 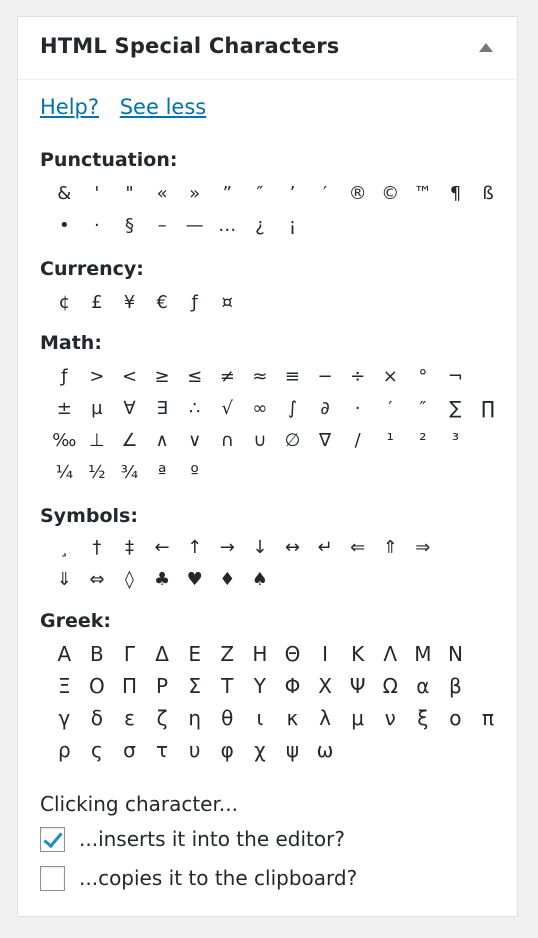 What do you see at coordinates (357, 654) in the screenshot?
I see `char-button: Κ` at bounding box center [357, 654].